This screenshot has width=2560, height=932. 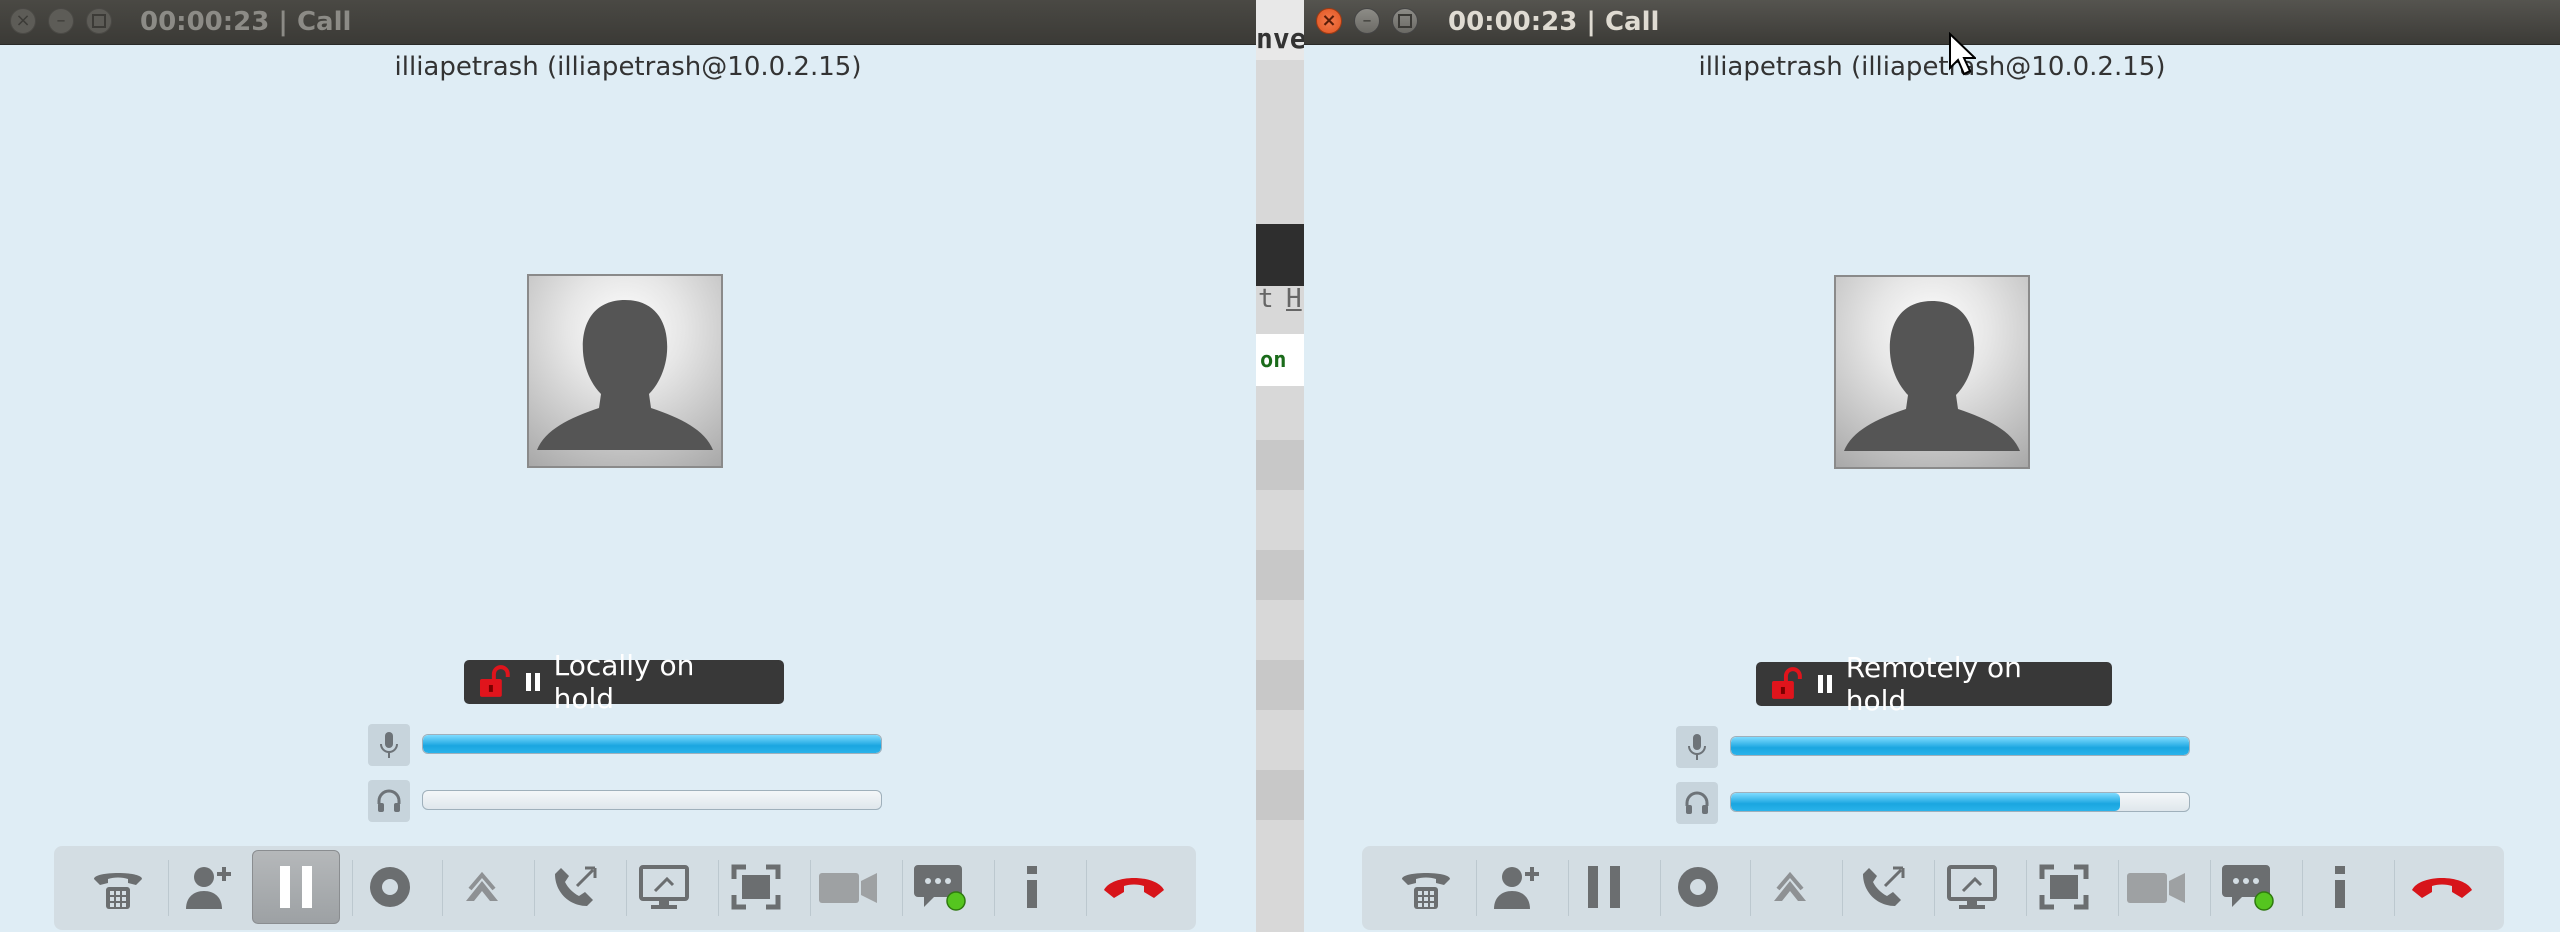 What do you see at coordinates (1926, 802) in the screenshot?
I see `speaker-level-fill` at bounding box center [1926, 802].